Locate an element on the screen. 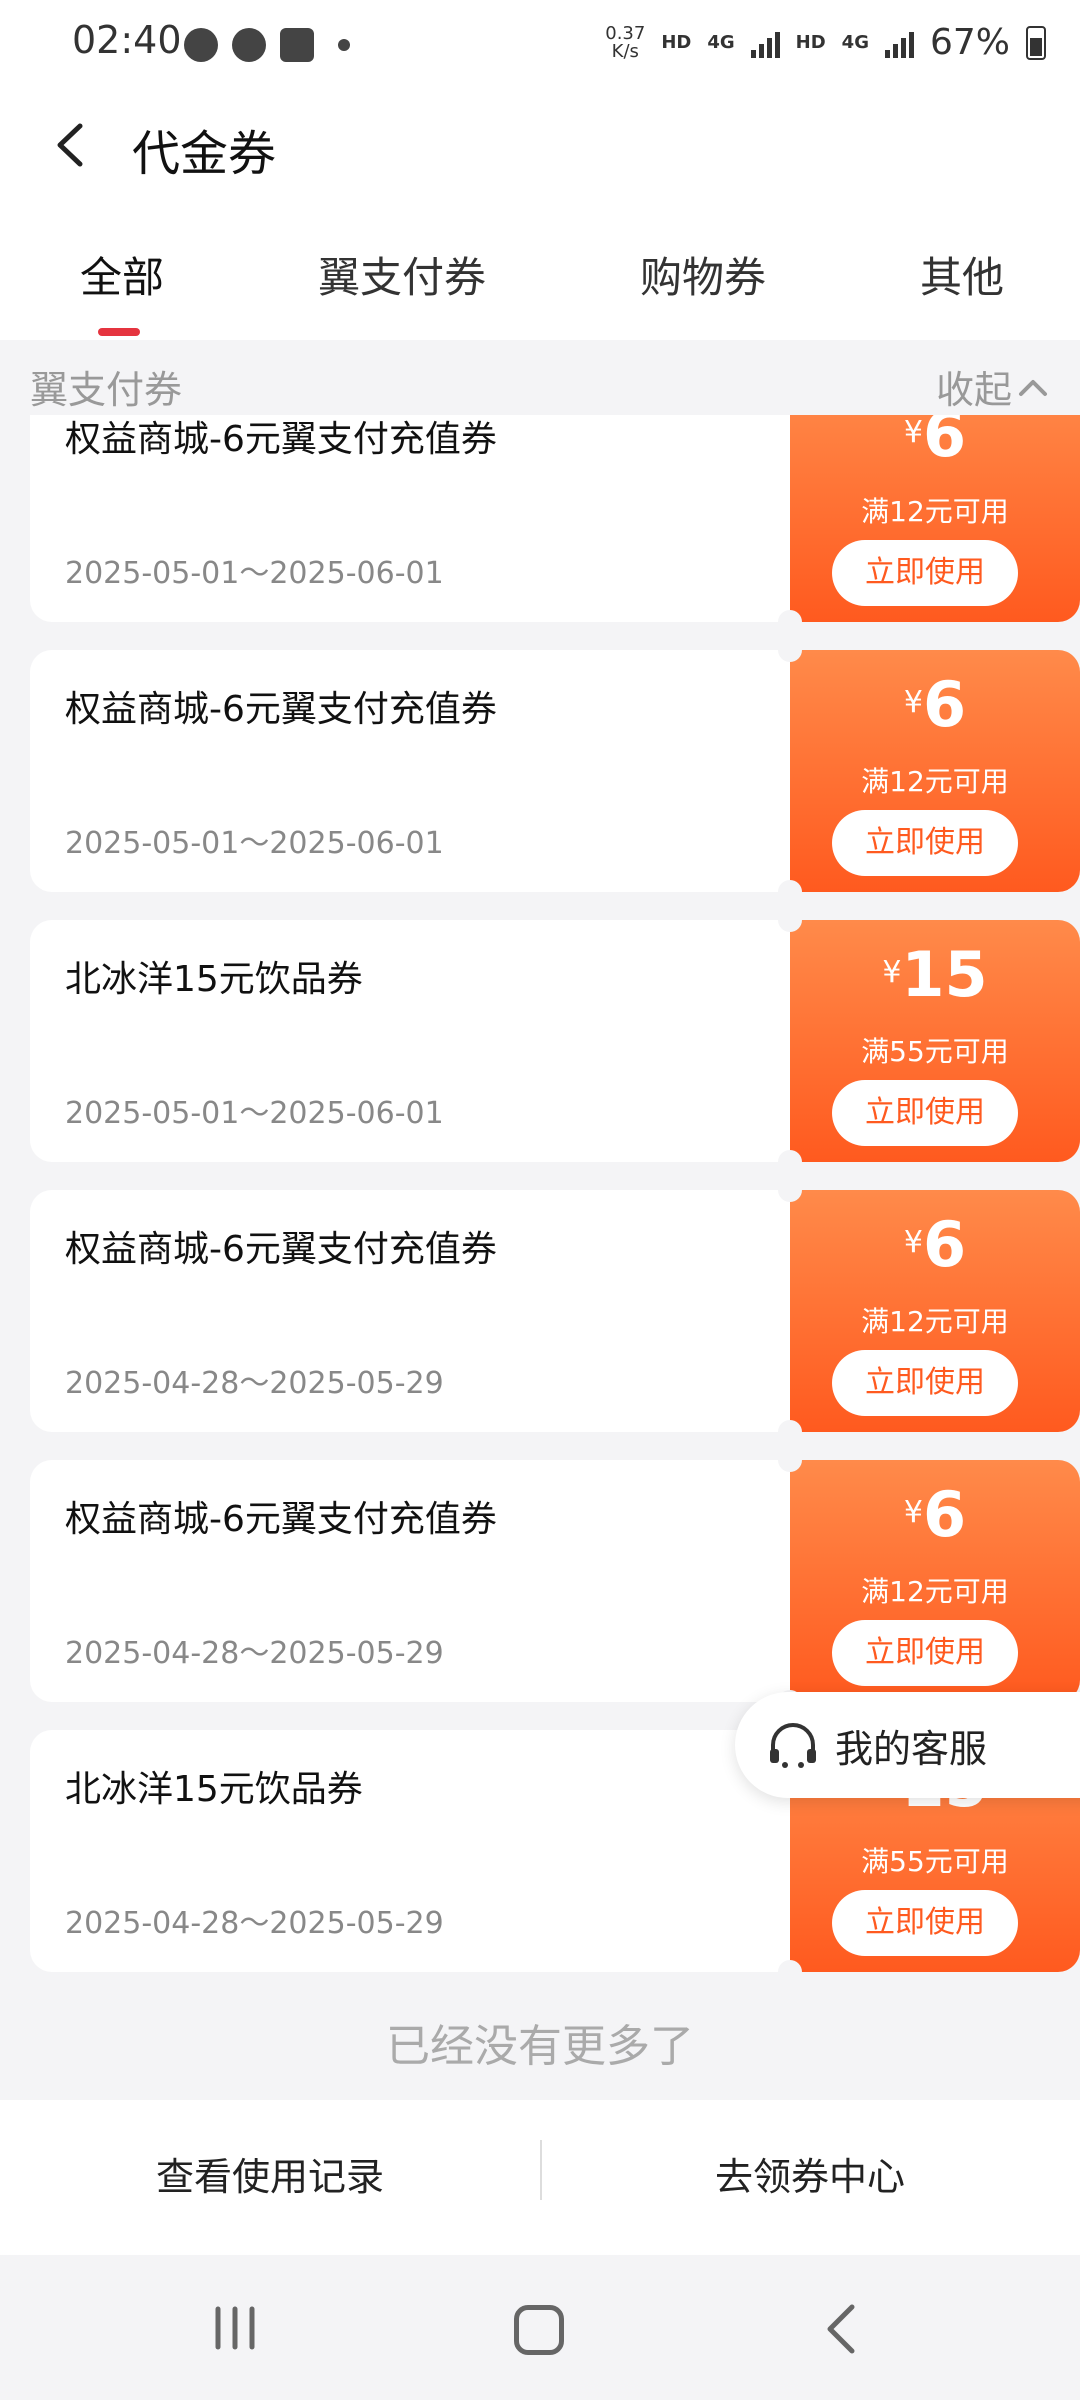  tab-bestpay: 翼支付券 is located at coordinates (402, 274).